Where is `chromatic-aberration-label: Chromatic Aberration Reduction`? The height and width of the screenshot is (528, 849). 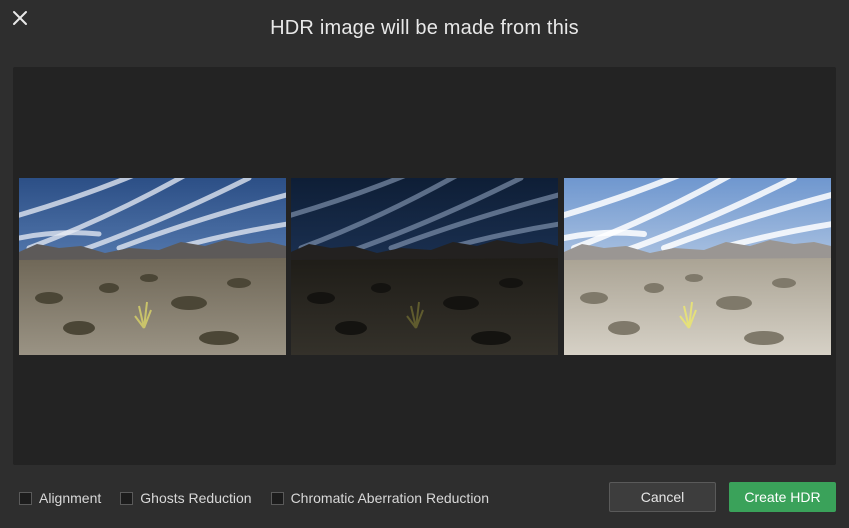 chromatic-aberration-label: Chromatic Aberration Reduction is located at coordinates (389, 498).